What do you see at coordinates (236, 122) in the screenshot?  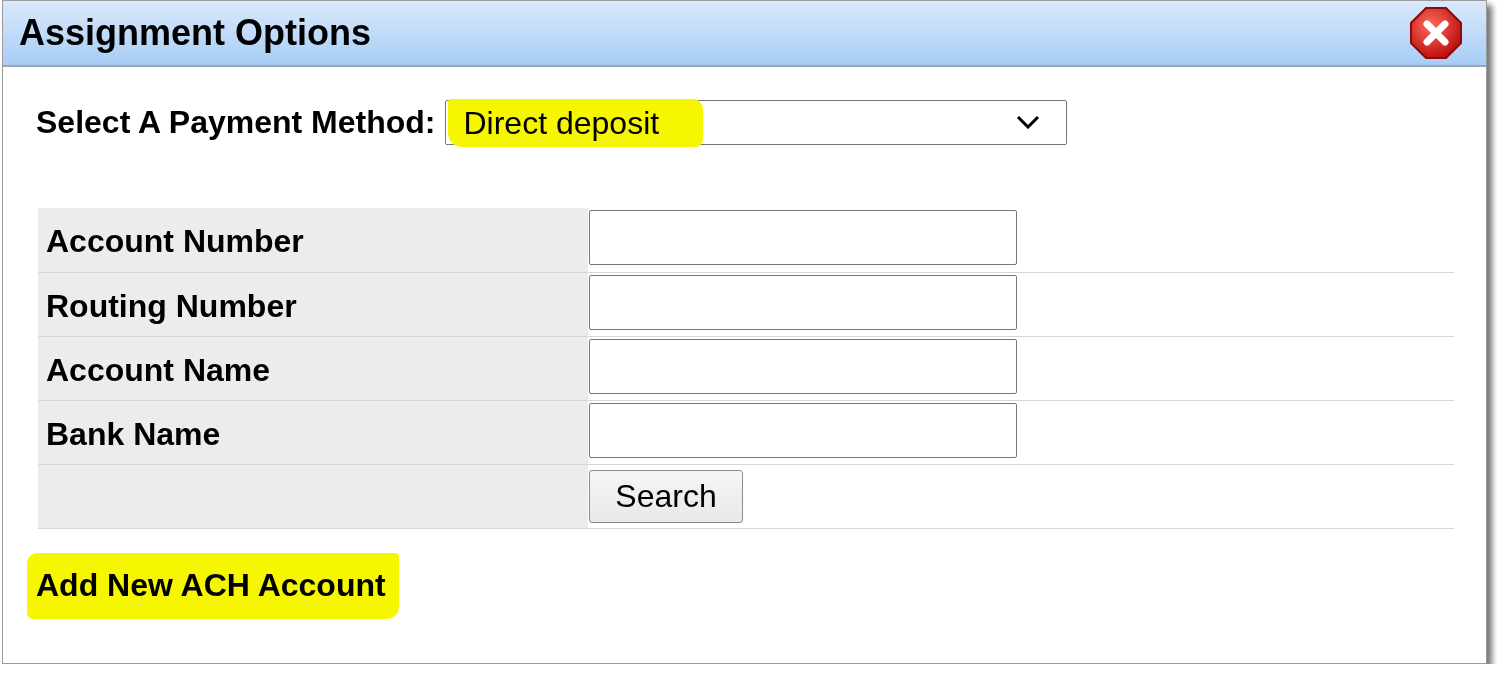 I see `payment-method-label: Select A Payment Method:` at bounding box center [236, 122].